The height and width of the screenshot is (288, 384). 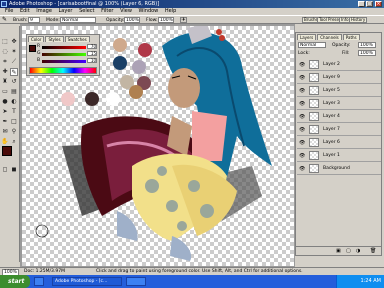 I want to click on airbrush-icon: ✈, so click(x=183, y=20).